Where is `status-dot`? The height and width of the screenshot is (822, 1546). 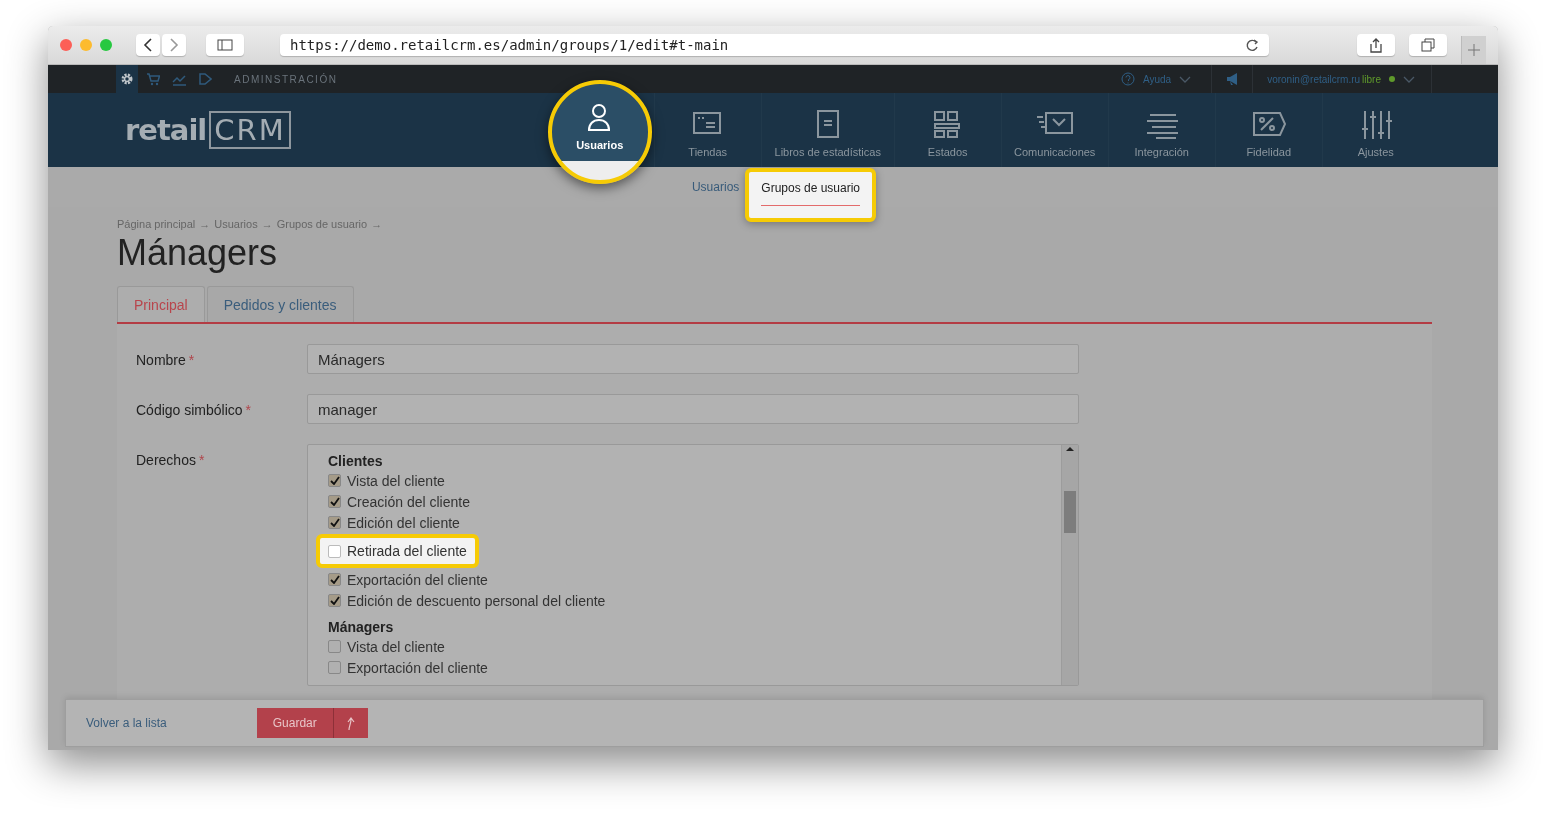 status-dot is located at coordinates (1392, 79).